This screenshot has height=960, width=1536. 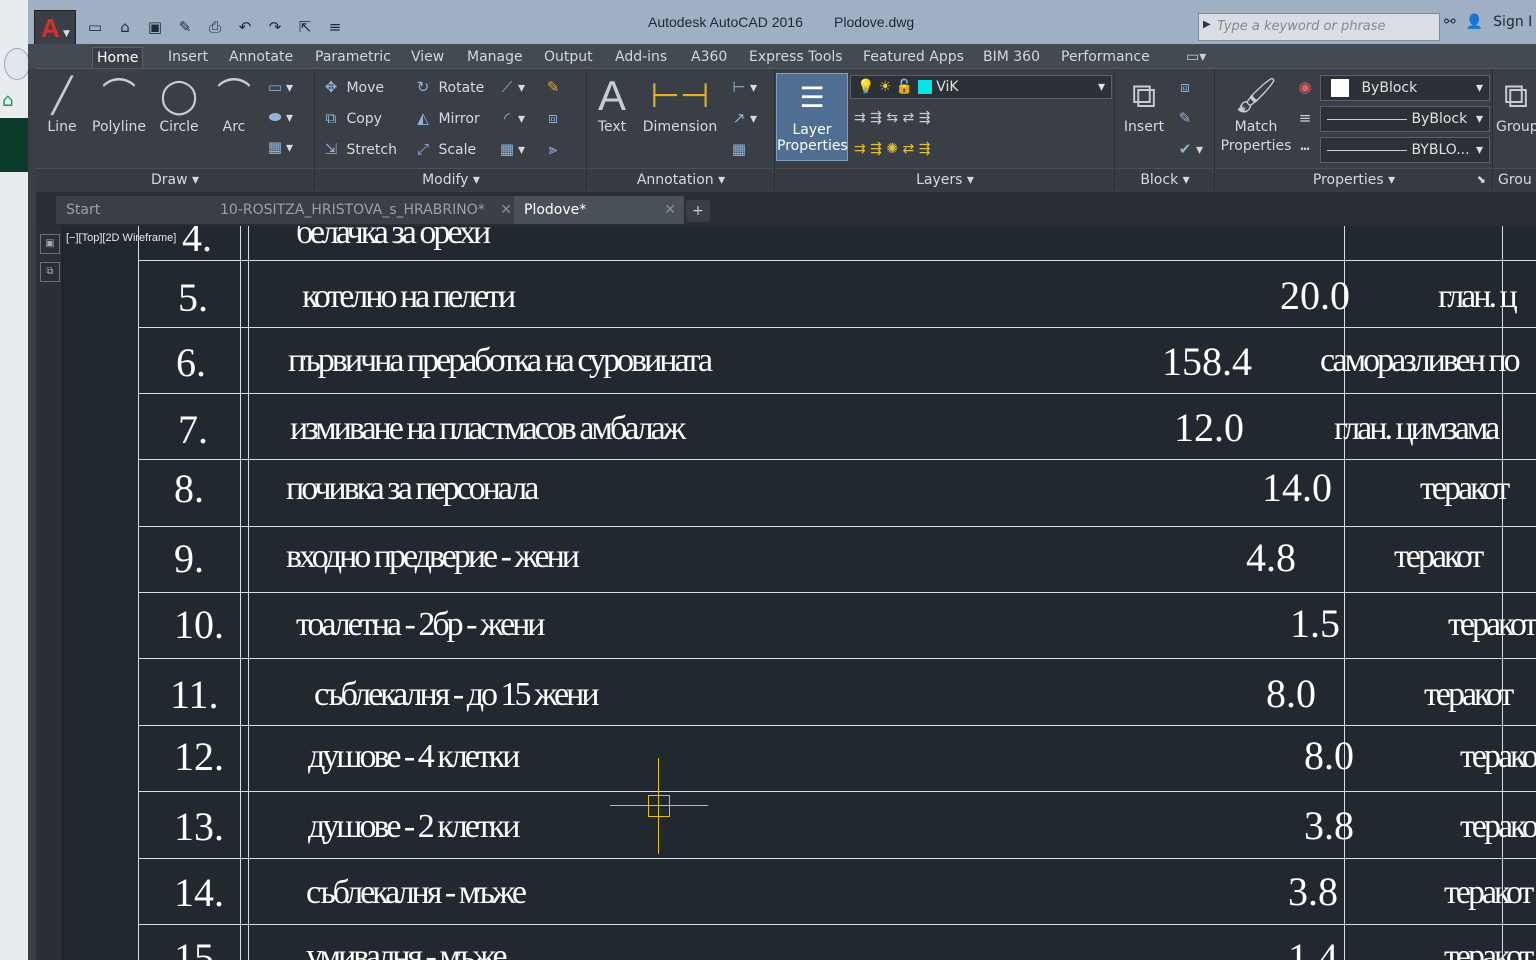 What do you see at coordinates (305, 27) in the screenshot?
I see `share-icon: ⇱` at bounding box center [305, 27].